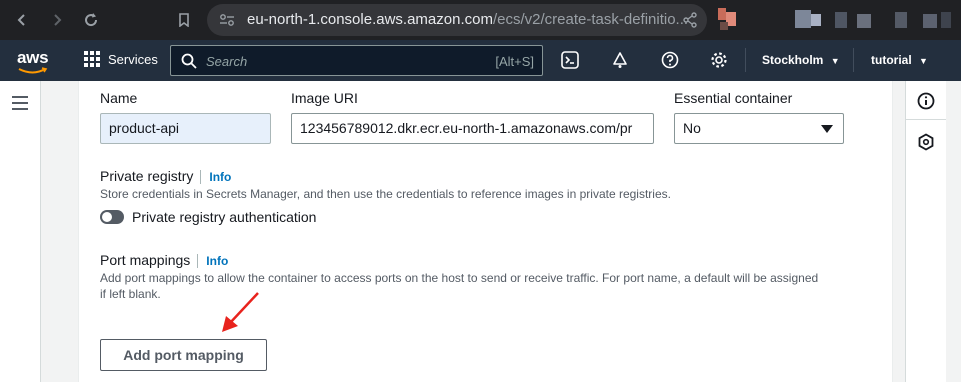 This screenshot has width=961, height=382. What do you see at coordinates (119, 98) in the screenshot?
I see `name-label: Name` at bounding box center [119, 98].